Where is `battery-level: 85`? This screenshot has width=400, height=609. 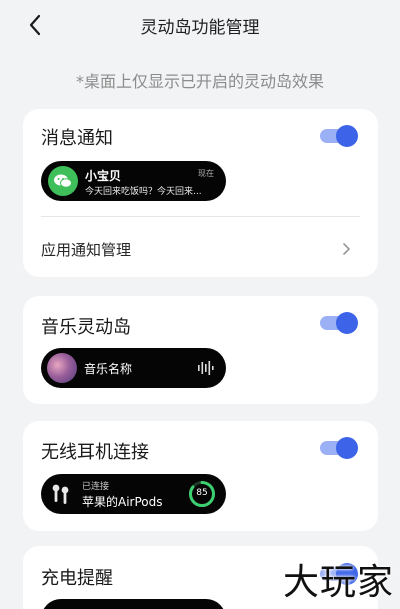 battery-level: 85 is located at coordinates (202, 493).